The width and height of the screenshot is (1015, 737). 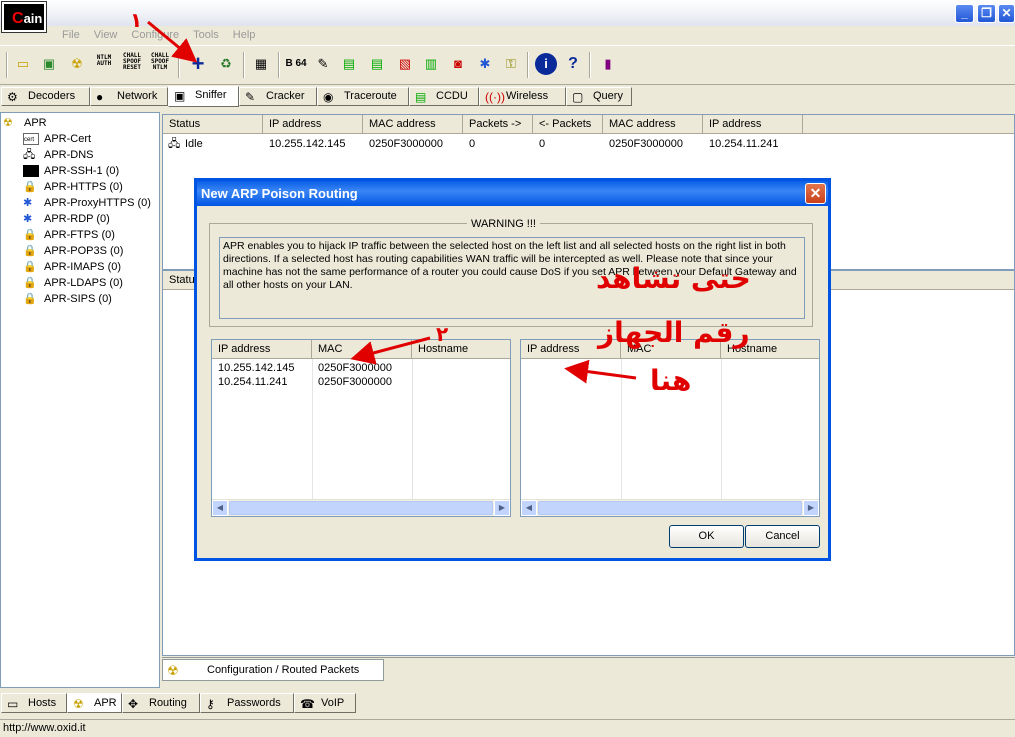 I want to click on annotation-text-line1: حتى تشاهد, so click(x=673, y=278).